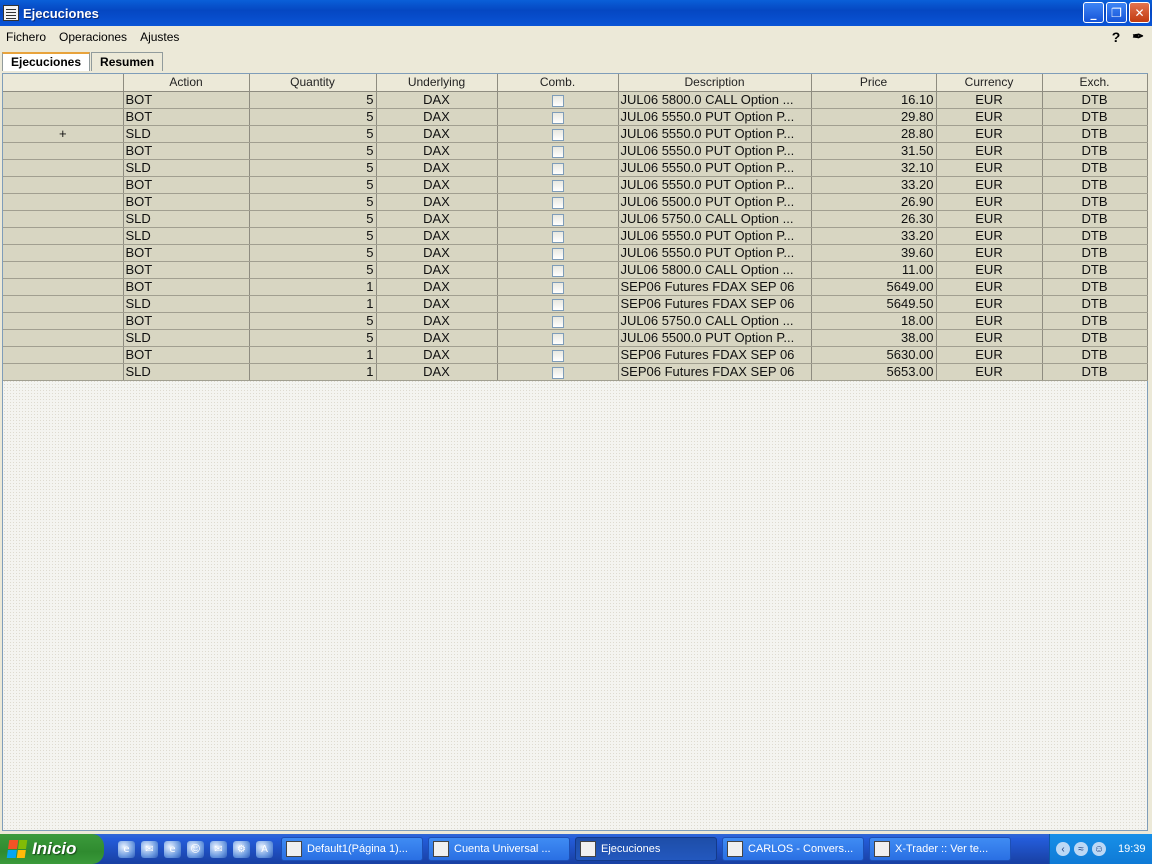  I want to click on restore-button: ❐, so click(1116, 12).